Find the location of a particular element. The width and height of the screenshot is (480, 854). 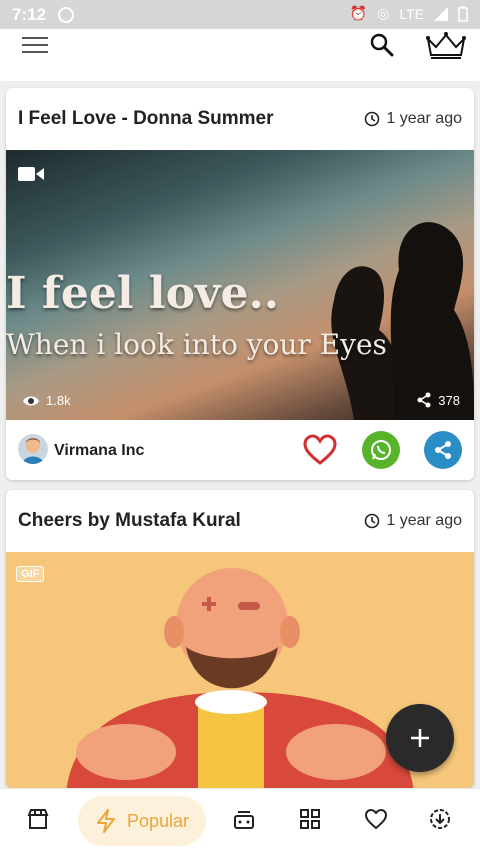

bottom-nav: Popular is located at coordinates (240, 821).